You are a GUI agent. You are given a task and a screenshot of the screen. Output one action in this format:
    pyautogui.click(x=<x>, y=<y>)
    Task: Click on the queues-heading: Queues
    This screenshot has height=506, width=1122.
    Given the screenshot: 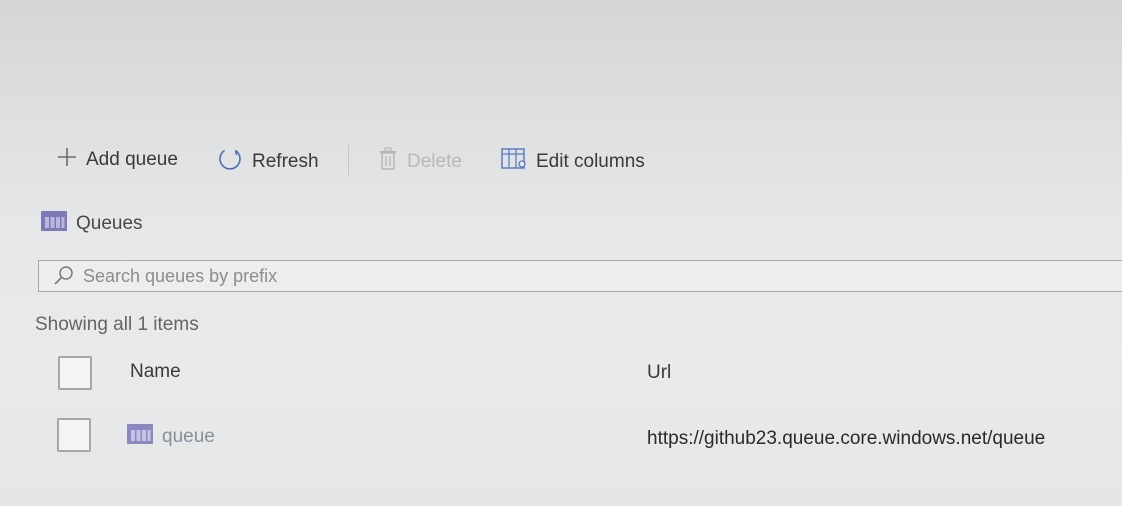 What is the action you would take?
    pyautogui.click(x=91, y=224)
    